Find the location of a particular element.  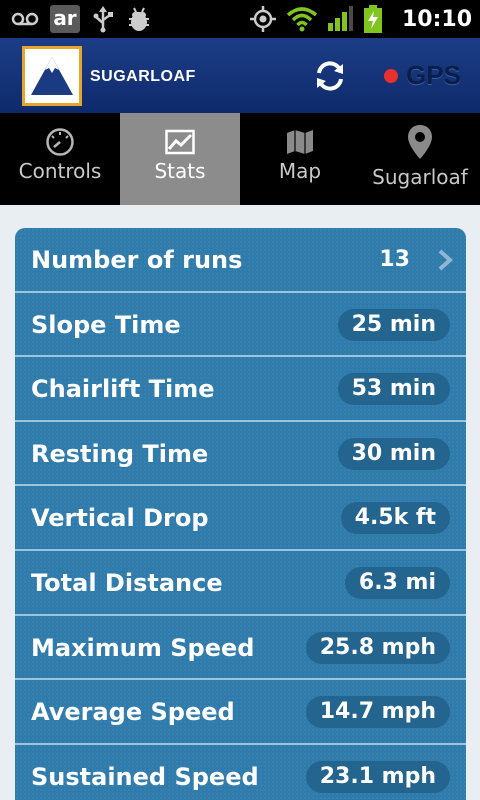

tab-label: Stats is located at coordinates (180, 171).